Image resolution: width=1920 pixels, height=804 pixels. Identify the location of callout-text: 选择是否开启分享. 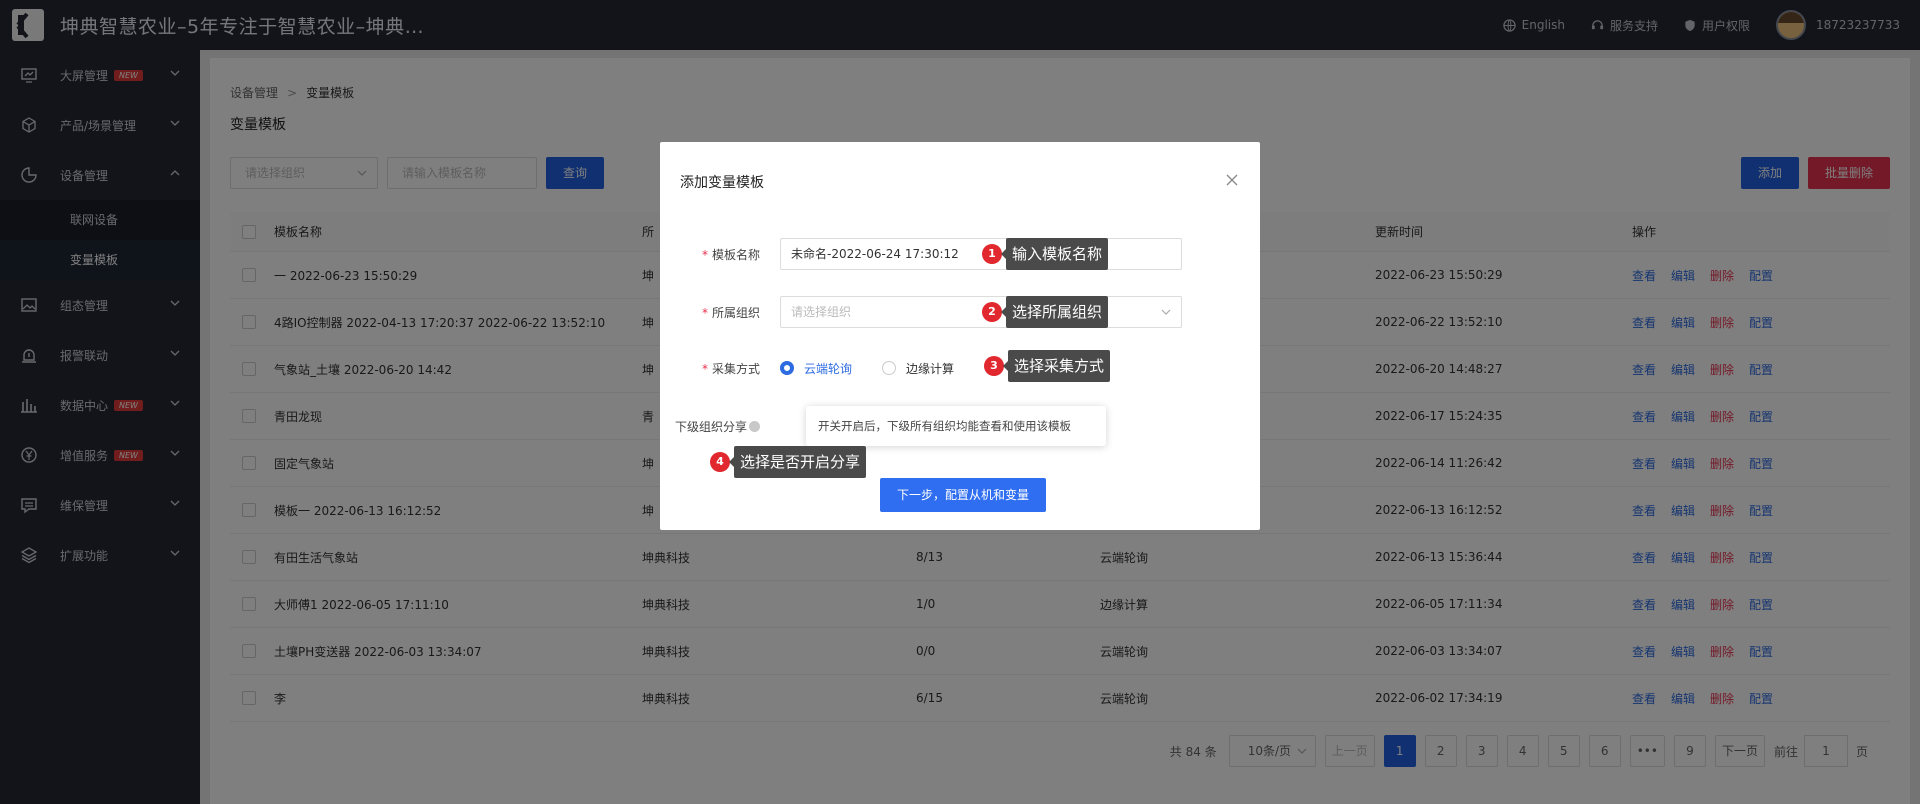
(797, 462).